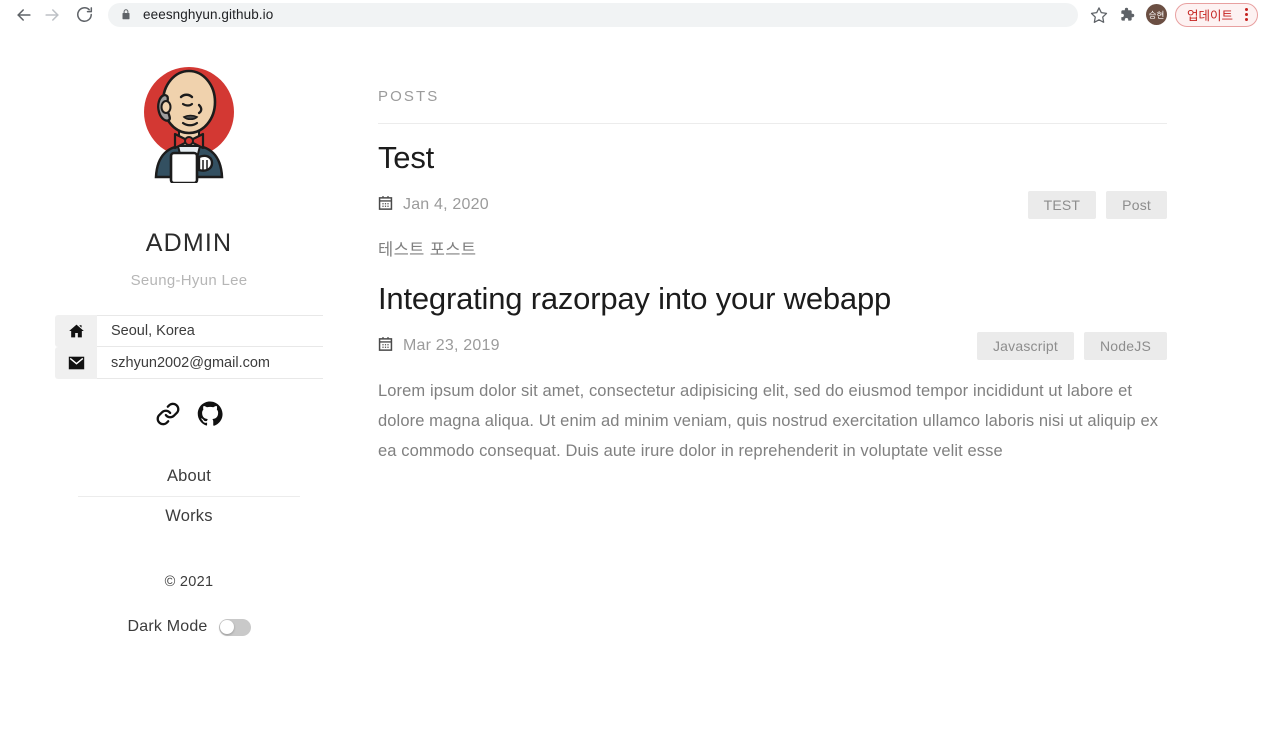 This screenshot has width=1268, height=744. I want to click on sidebar-nav: About Works, so click(189, 496).